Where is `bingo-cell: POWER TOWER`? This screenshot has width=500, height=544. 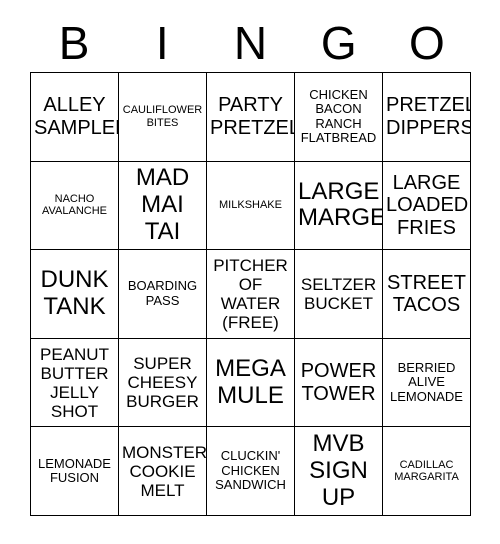
bingo-cell: POWER TOWER is located at coordinates (339, 383).